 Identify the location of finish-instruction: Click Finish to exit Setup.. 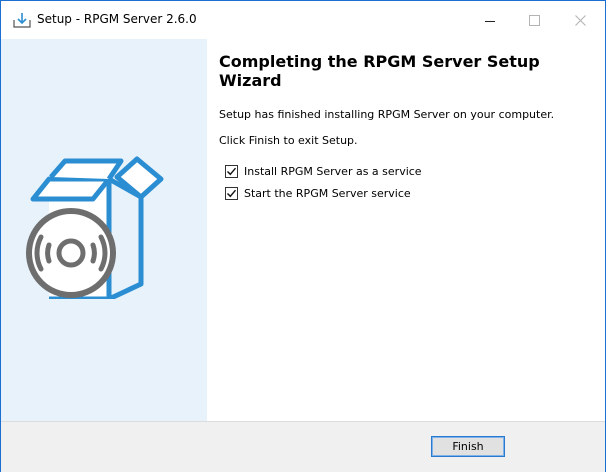
(288, 140).